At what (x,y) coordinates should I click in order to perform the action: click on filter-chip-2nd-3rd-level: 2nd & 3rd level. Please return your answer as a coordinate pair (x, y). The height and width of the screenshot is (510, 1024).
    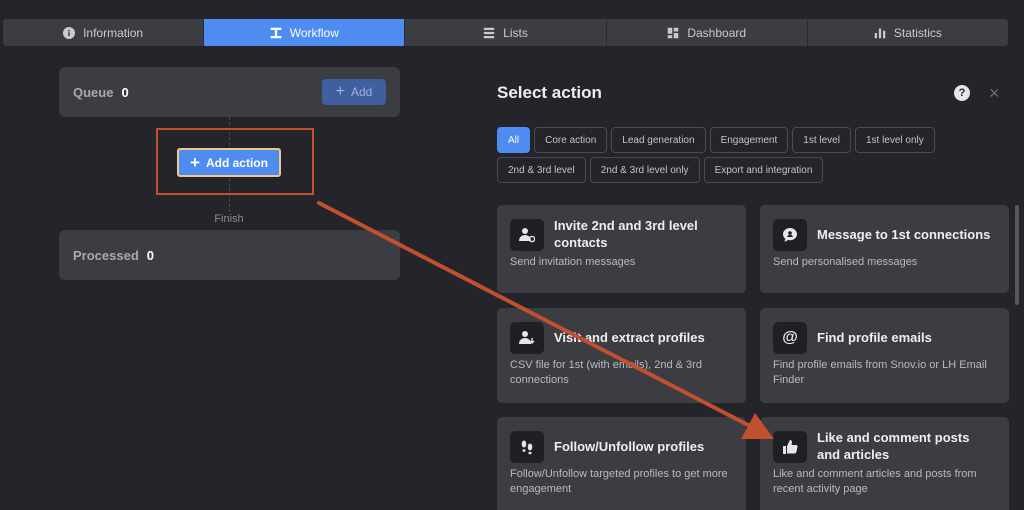
    Looking at the image, I should click on (541, 170).